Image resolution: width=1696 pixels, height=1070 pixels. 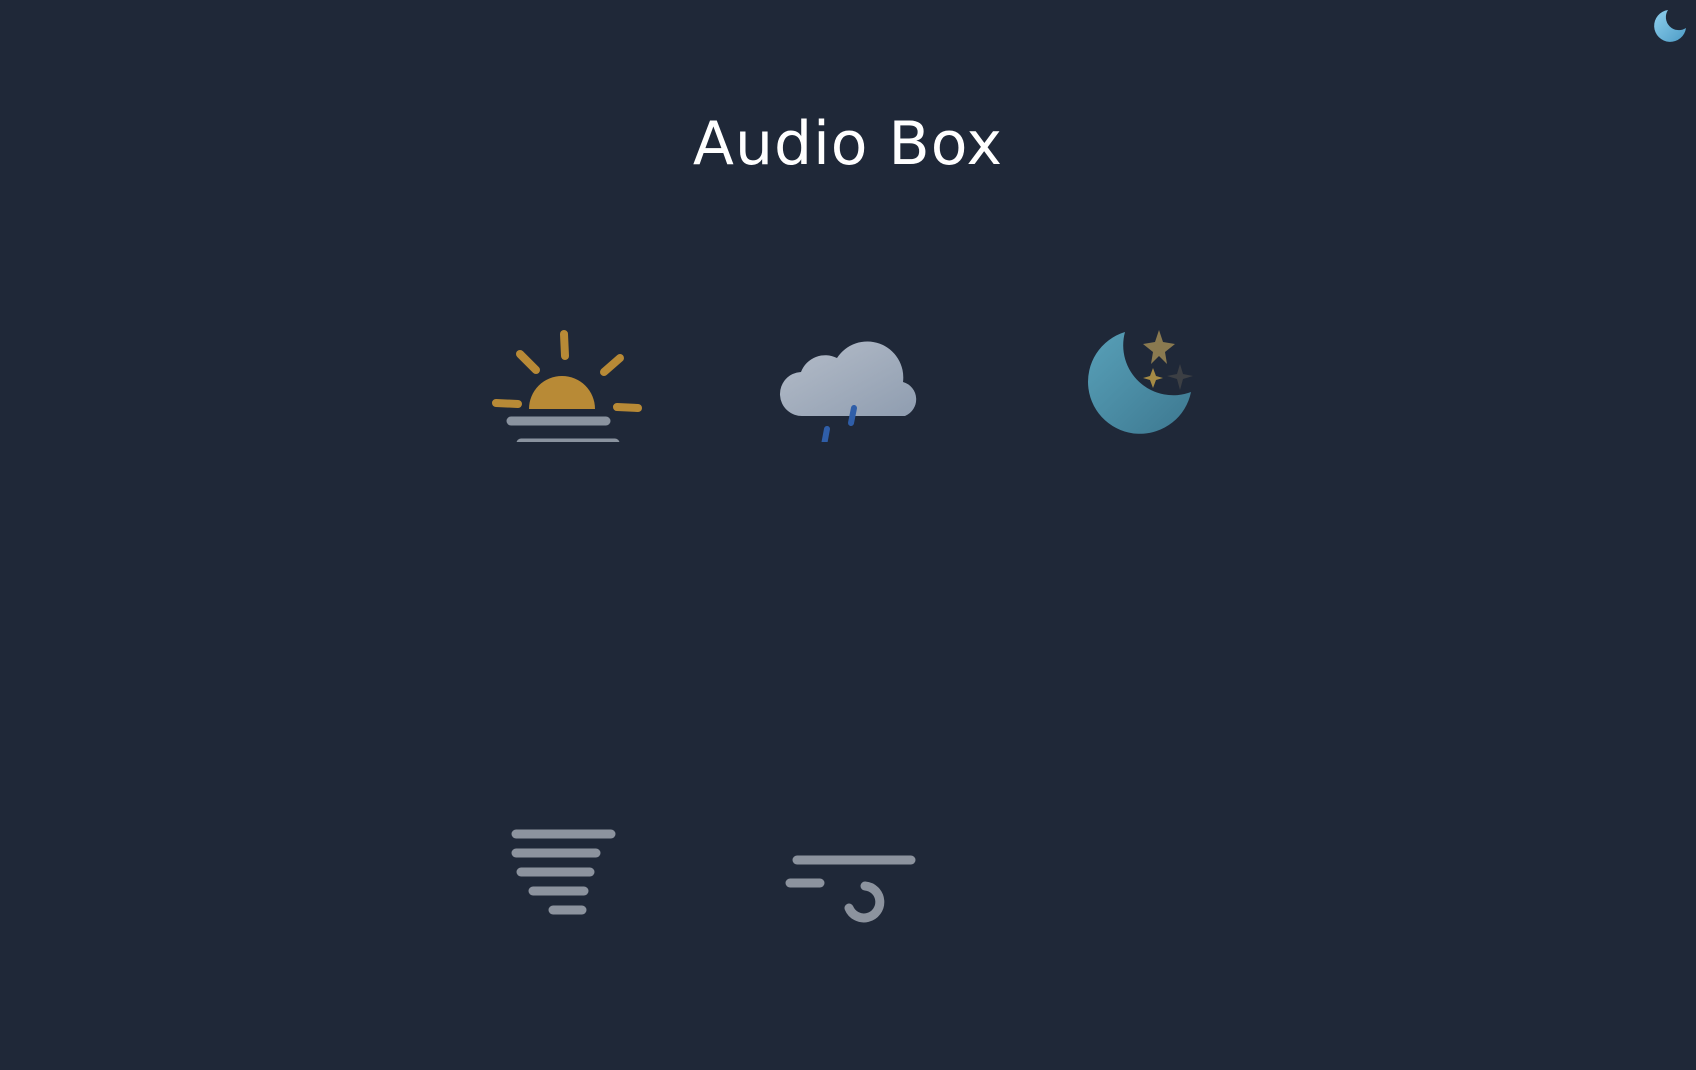 I want to click on sunrise-icon, so click(x=567, y=386).